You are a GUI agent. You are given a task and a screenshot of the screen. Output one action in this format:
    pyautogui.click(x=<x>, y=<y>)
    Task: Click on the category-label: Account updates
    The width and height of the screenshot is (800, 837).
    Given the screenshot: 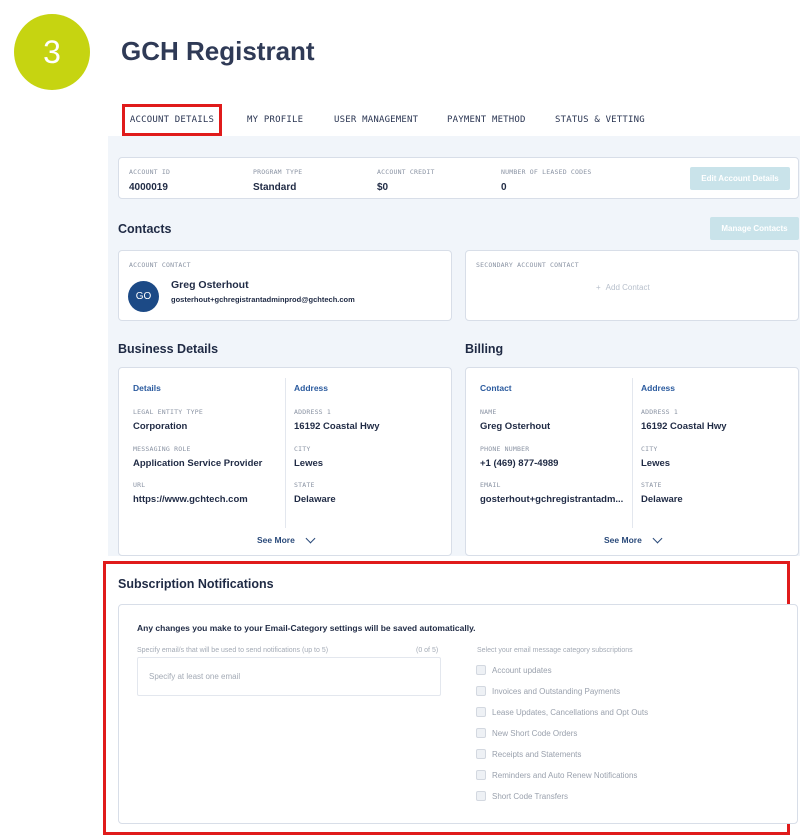 What is the action you would take?
    pyautogui.click(x=522, y=670)
    